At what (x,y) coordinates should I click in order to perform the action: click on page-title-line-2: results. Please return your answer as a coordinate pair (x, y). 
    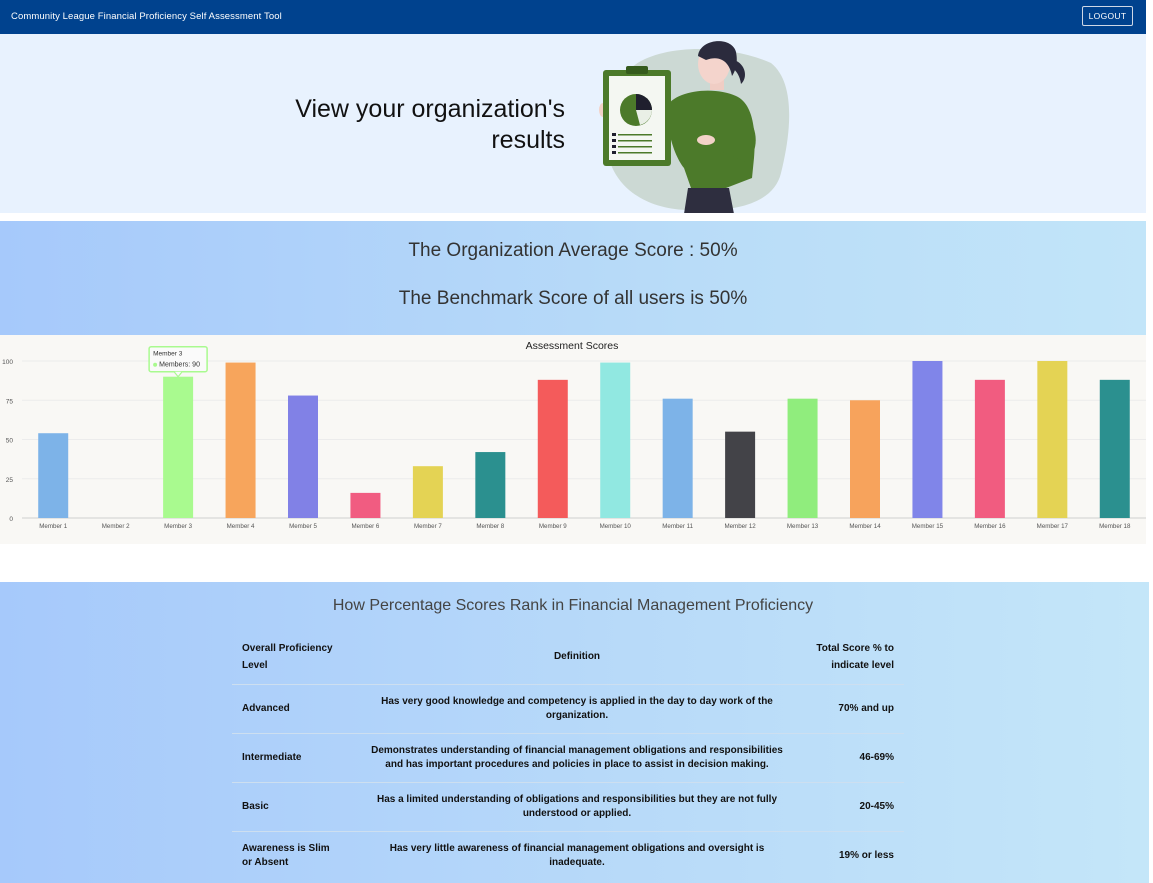
    Looking at the image, I should click on (528, 140).